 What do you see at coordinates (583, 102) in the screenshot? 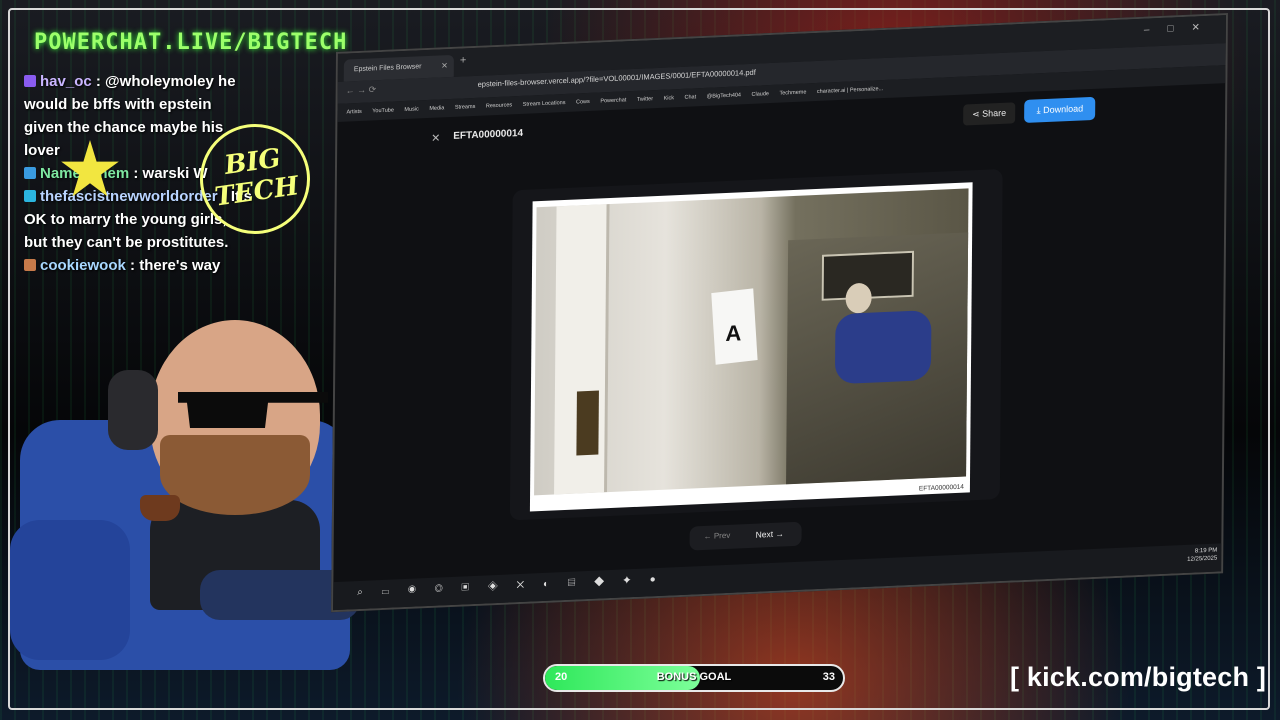
I see `bookmark-item: Cows` at bounding box center [583, 102].